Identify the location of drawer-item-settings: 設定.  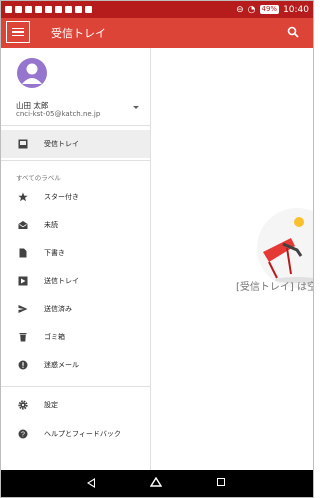
(75, 405).